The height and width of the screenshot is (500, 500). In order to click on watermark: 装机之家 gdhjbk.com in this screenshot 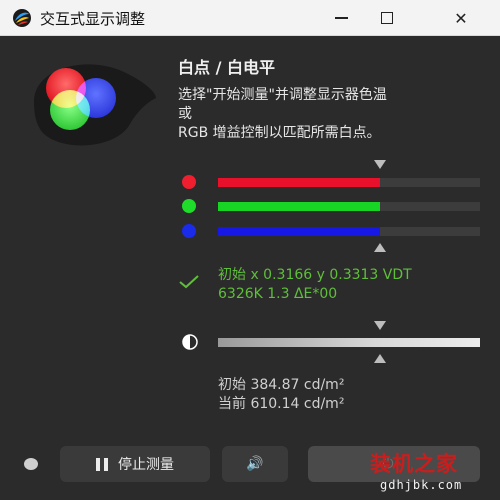, I will do `click(435, 473)`.